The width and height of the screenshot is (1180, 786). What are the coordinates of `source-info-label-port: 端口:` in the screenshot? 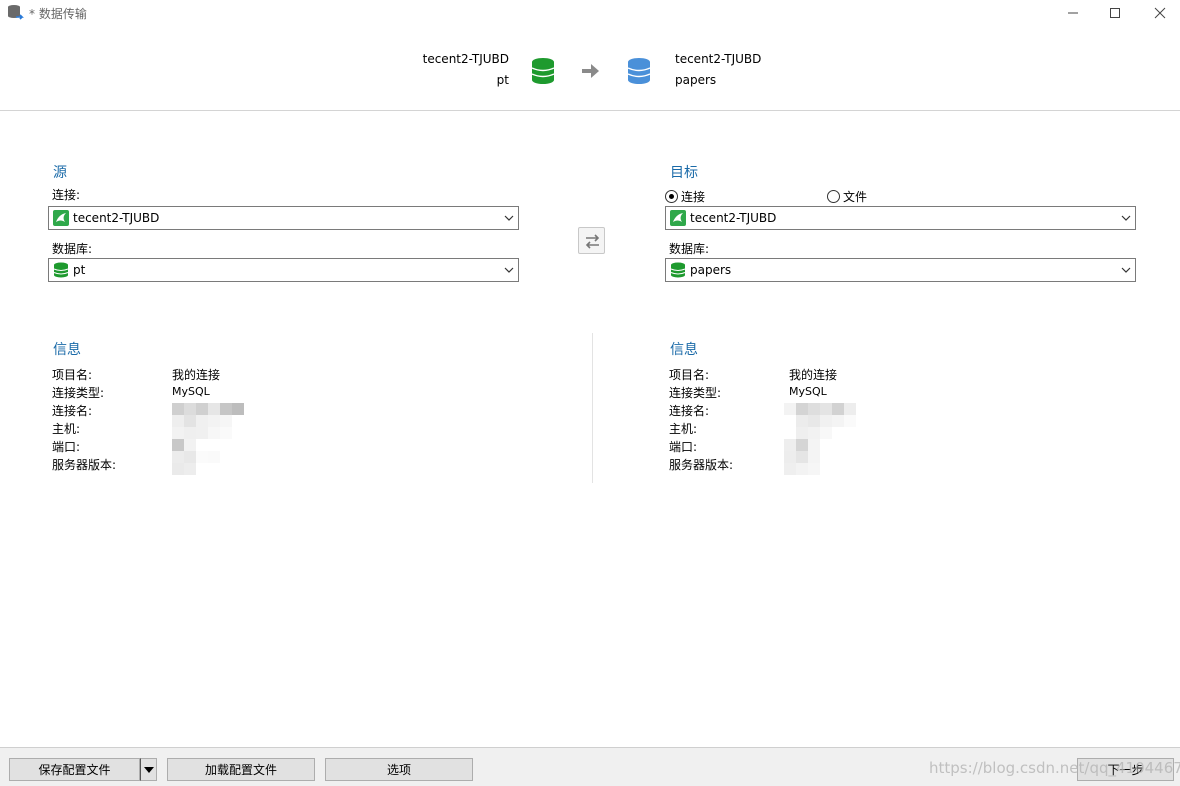 It's located at (66, 447).